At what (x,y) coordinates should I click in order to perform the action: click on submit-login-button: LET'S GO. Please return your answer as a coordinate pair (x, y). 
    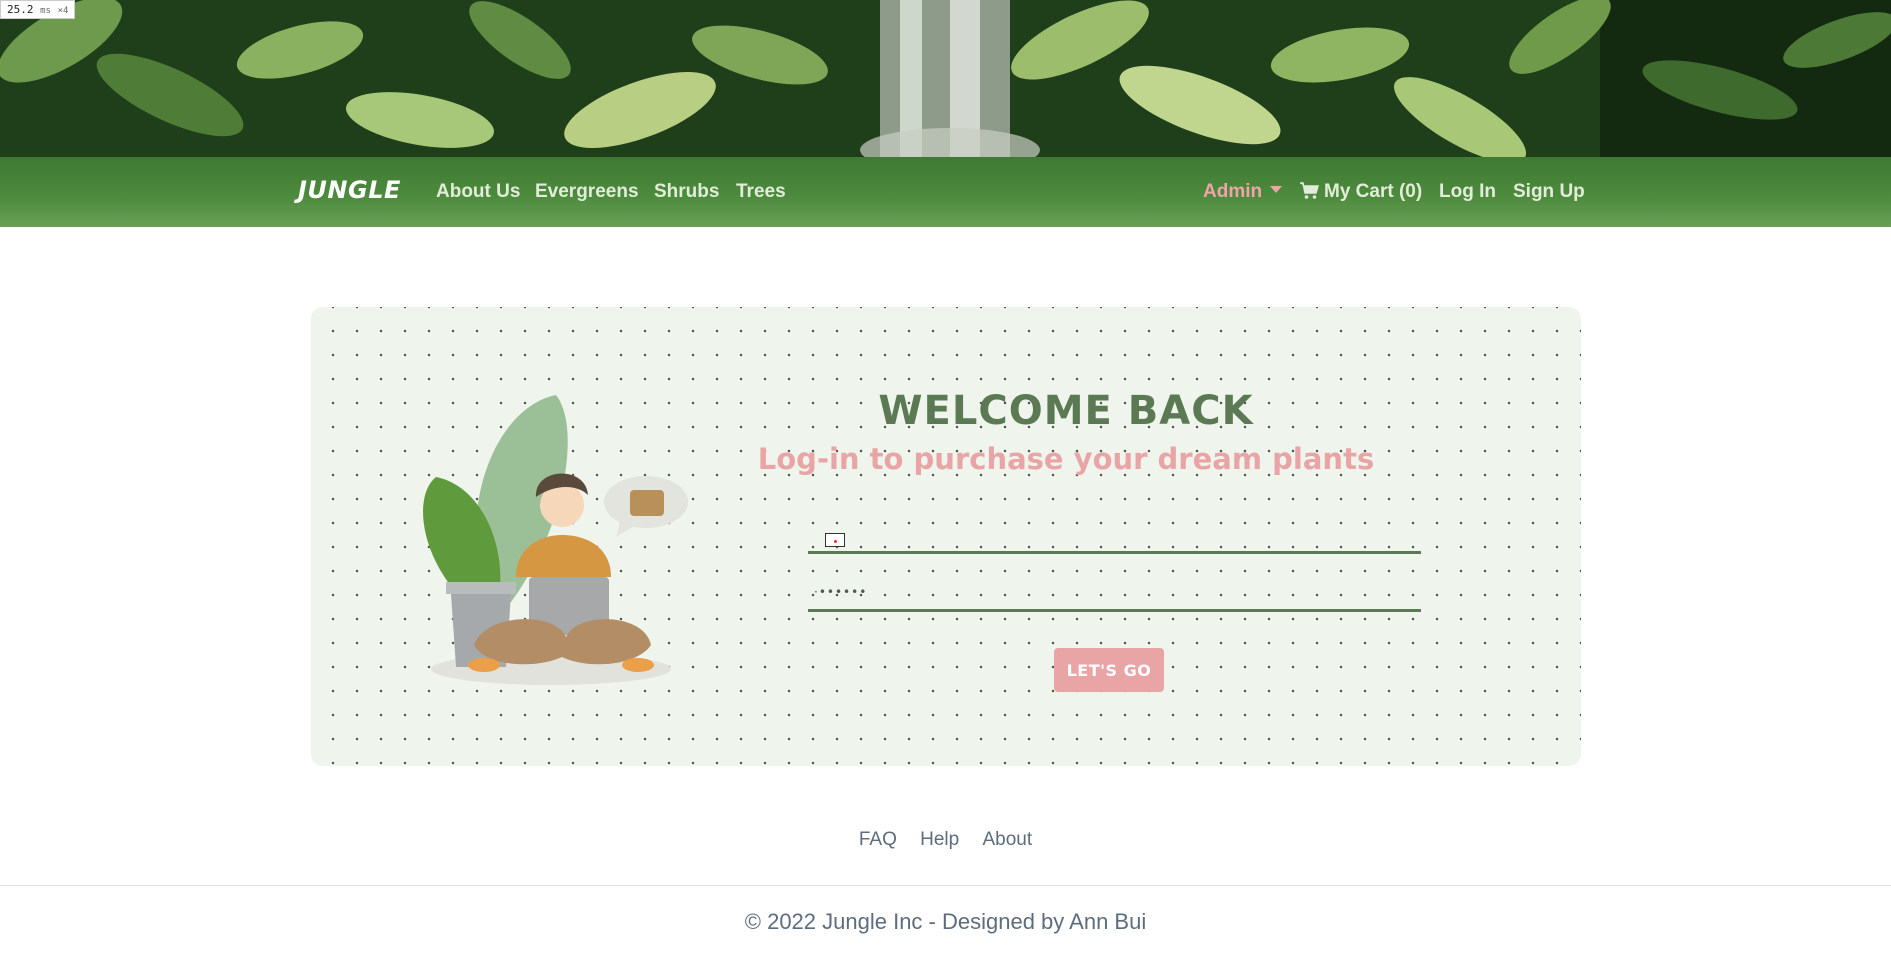
    Looking at the image, I should click on (1109, 670).